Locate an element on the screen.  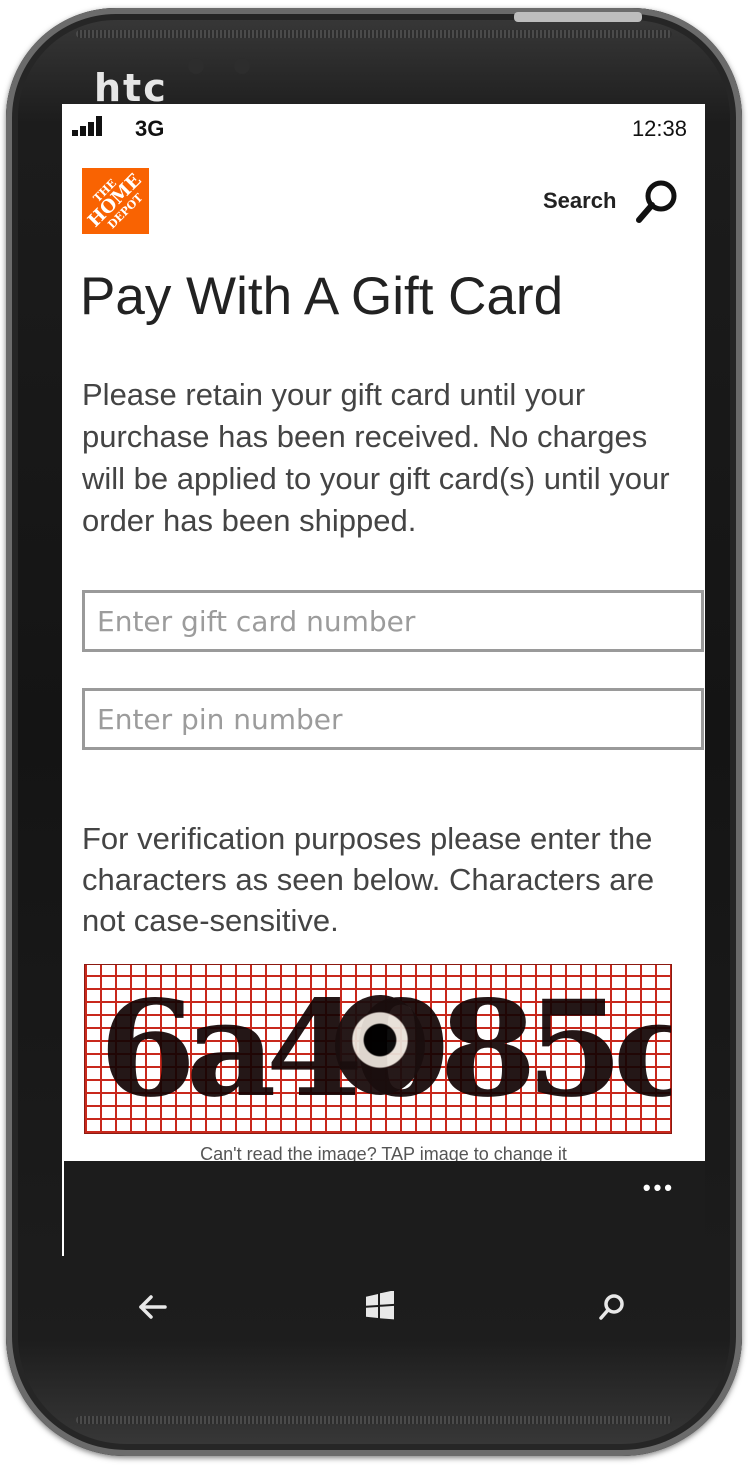
app-bar: ••• is located at coordinates (384, 1208).